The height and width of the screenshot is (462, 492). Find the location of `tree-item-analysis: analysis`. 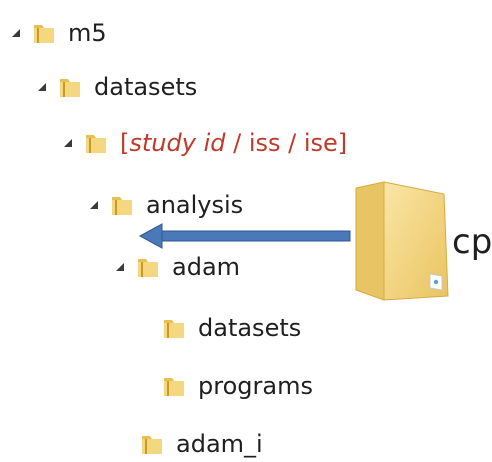

tree-item-analysis: analysis is located at coordinates (164, 205).